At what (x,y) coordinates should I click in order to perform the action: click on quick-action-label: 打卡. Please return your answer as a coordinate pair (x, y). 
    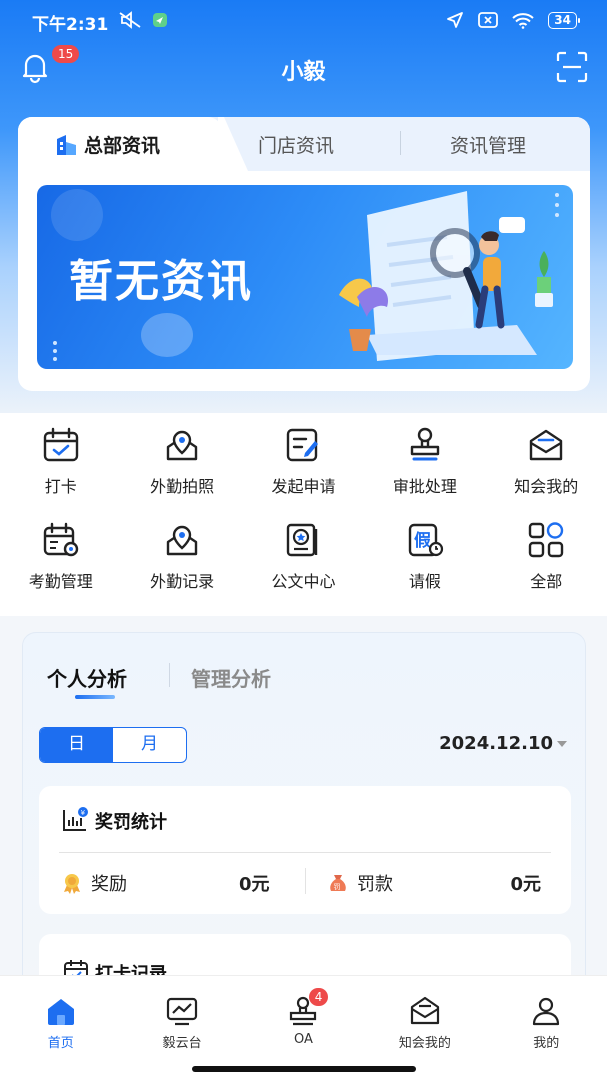
    Looking at the image, I should click on (60, 486).